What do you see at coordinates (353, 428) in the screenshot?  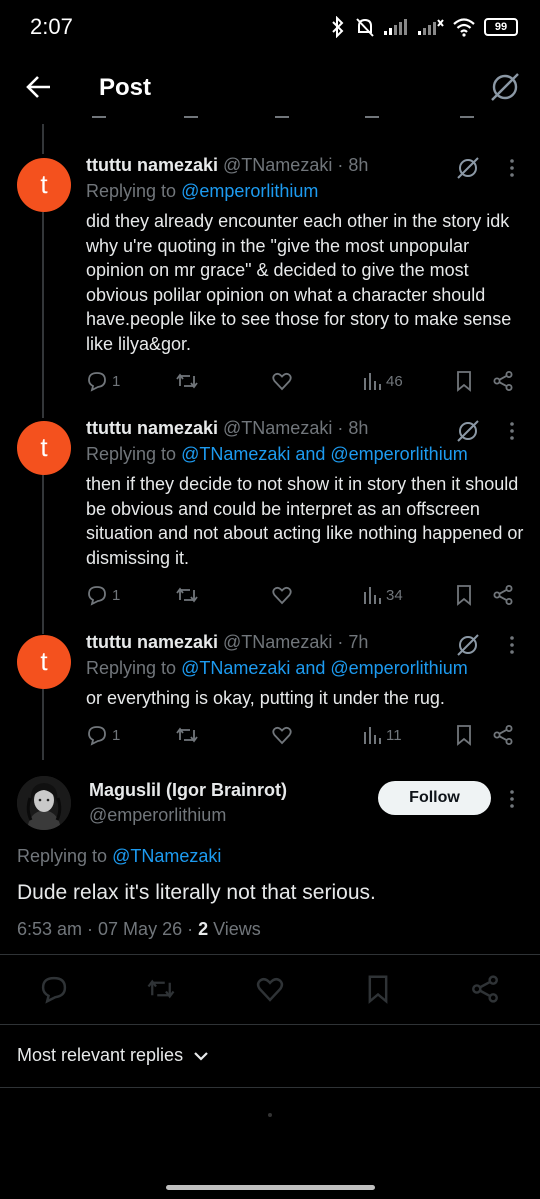 I see `tweet-time: · 8h` at bounding box center [353, 428].